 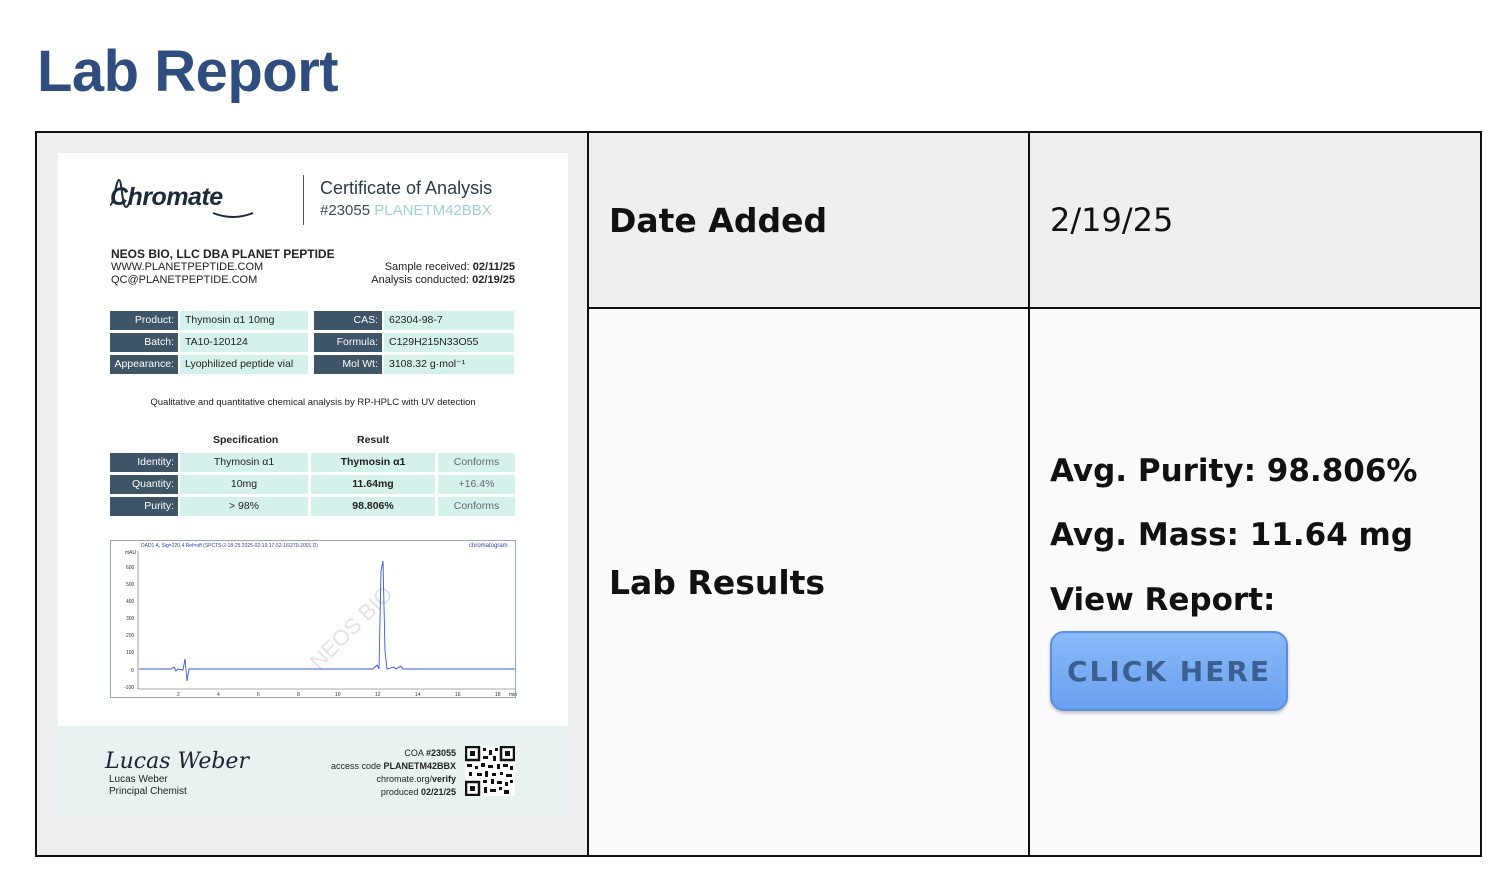 I want to click on chrom-xtick: 8, so click(x=298, y=695).